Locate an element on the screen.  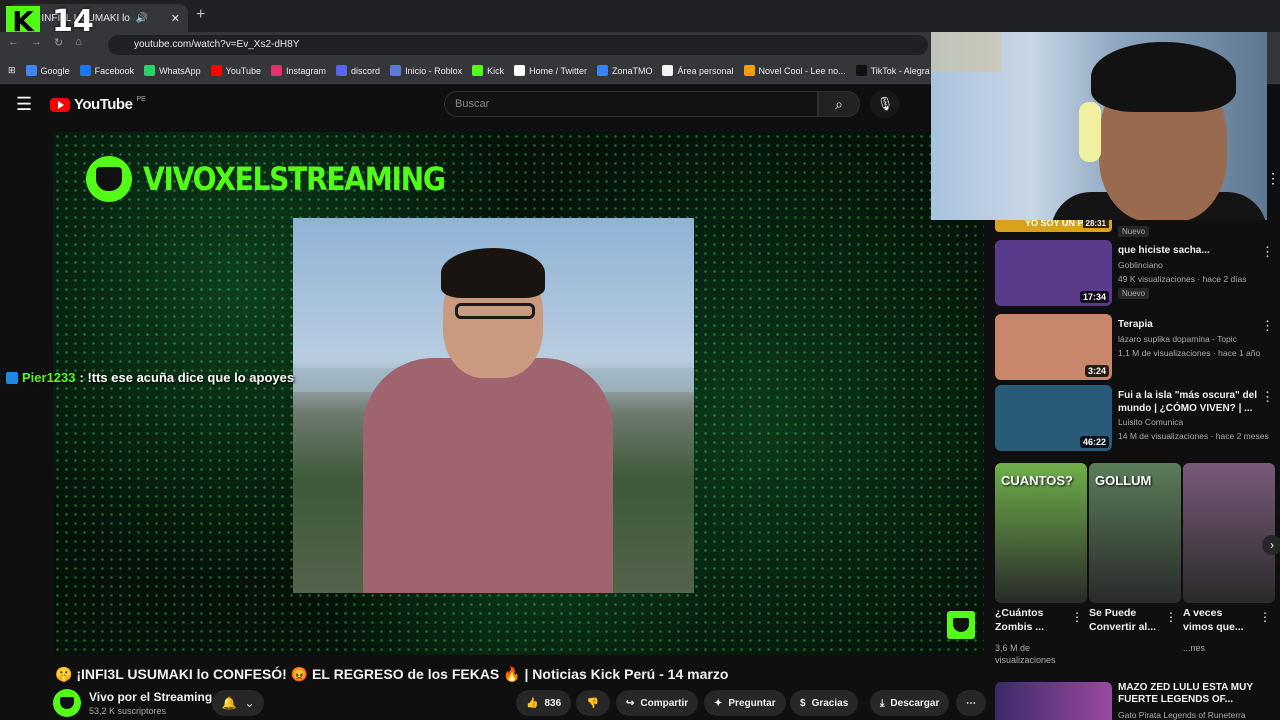
new-badge: Nuevo is located at coordinates (1134, 231).